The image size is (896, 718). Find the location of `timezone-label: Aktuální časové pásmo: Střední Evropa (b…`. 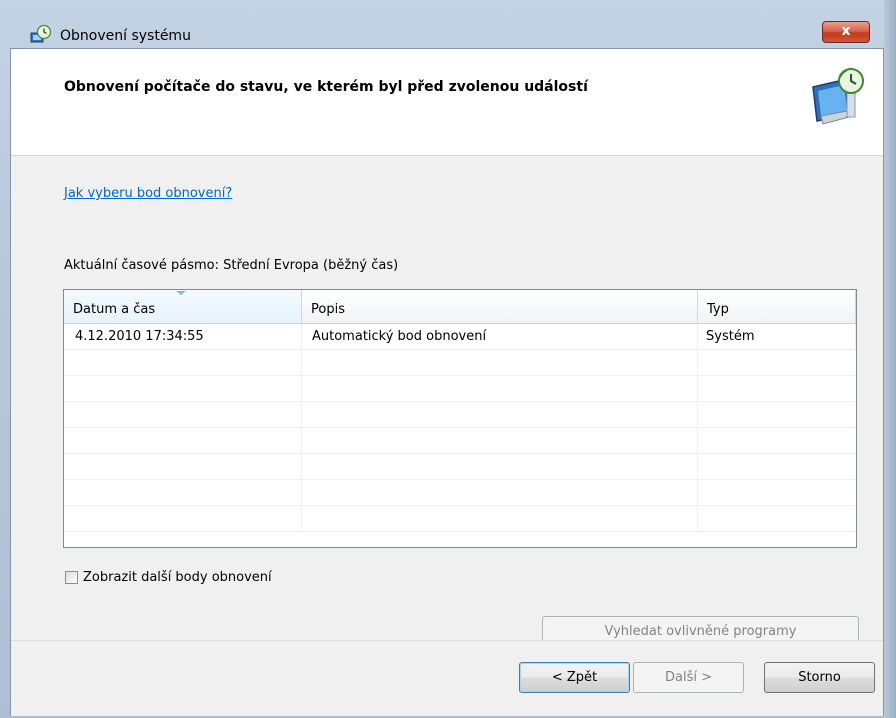

timezone-label: Aktuální časové pásmo: Střední Evropa (b… is located at coordinates (231, 265).